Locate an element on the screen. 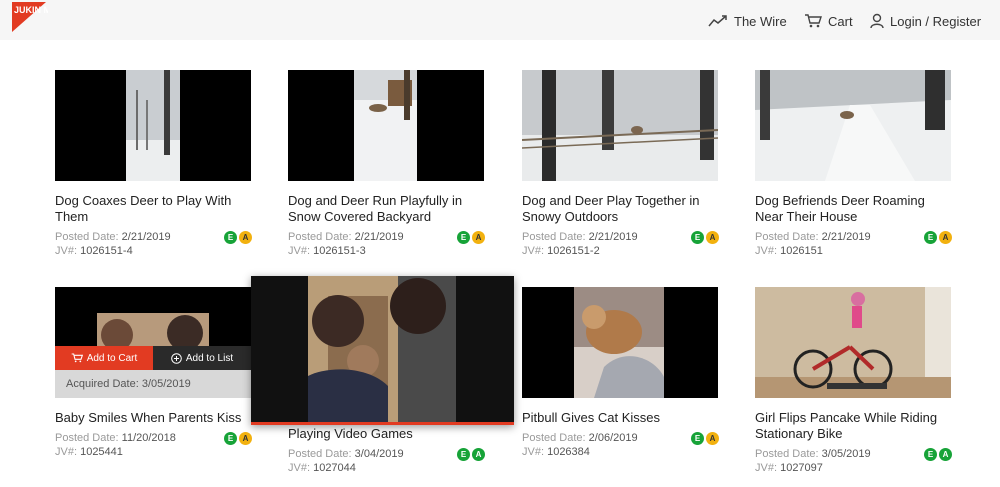 Image resolution: width=1000 pixels, height=487 pixels. add-to-list-button: Add to List is located at coordinates (202, 358).